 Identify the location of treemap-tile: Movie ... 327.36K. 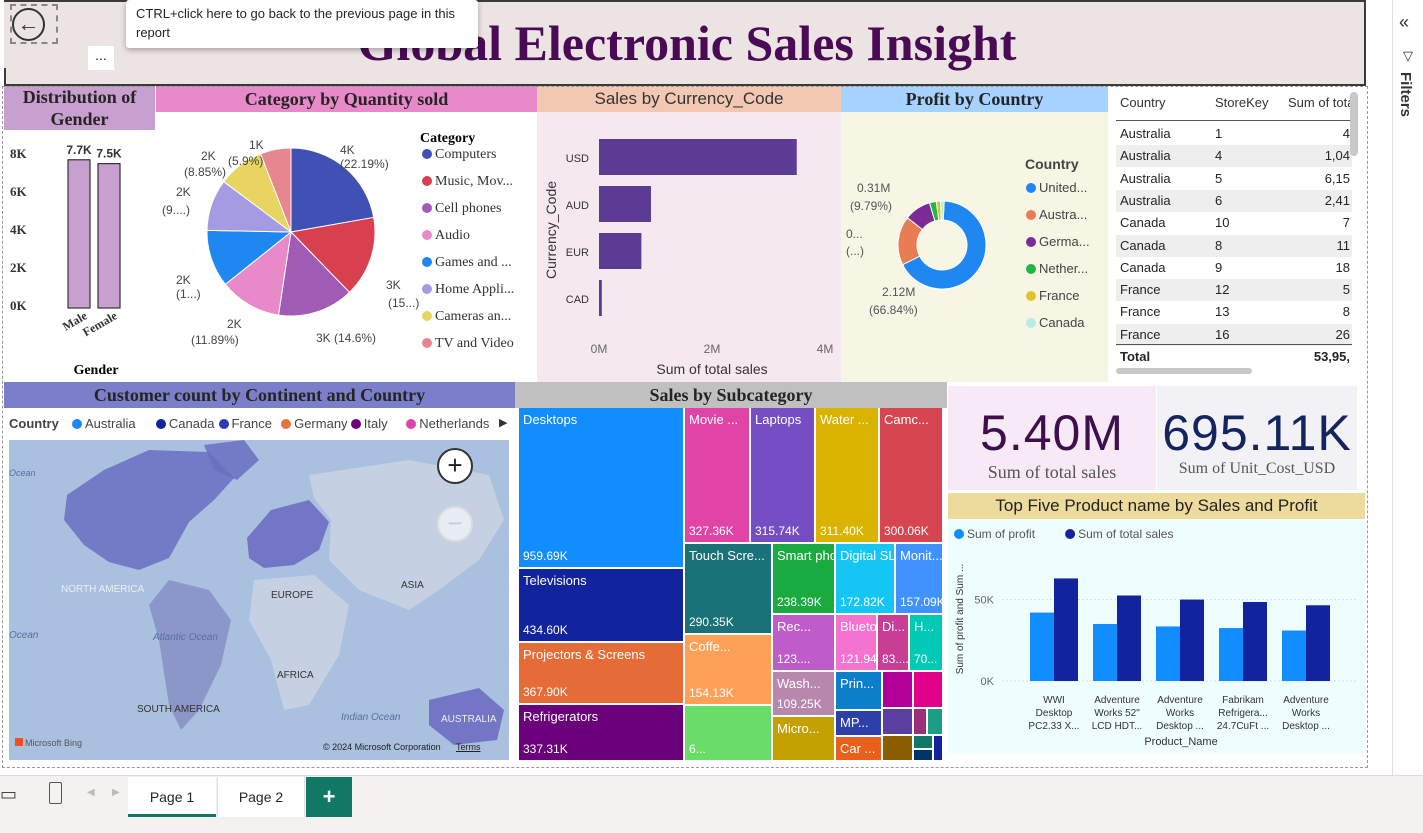
(718, 476).